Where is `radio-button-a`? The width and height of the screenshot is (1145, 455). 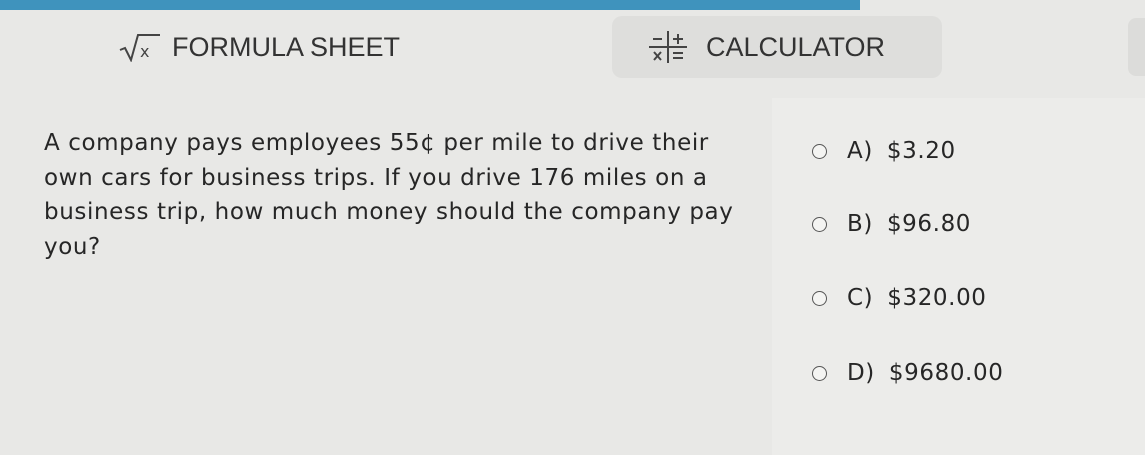 radio-button-a is located at coordinates (819, 151).